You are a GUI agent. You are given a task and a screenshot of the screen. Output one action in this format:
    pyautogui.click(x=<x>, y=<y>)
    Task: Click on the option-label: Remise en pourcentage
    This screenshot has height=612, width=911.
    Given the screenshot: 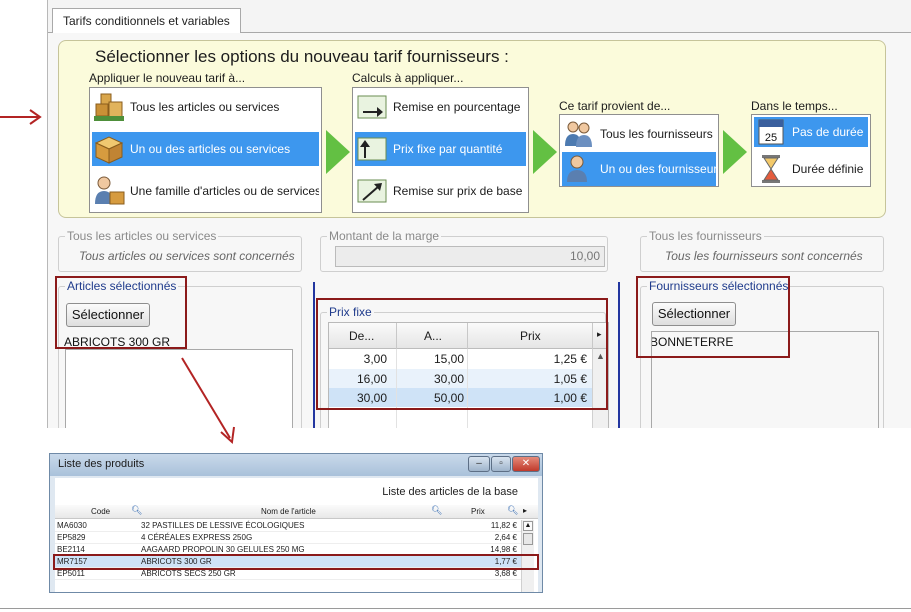 What is the action you would take?
    pyautogui.click(x=457, y=107)
    